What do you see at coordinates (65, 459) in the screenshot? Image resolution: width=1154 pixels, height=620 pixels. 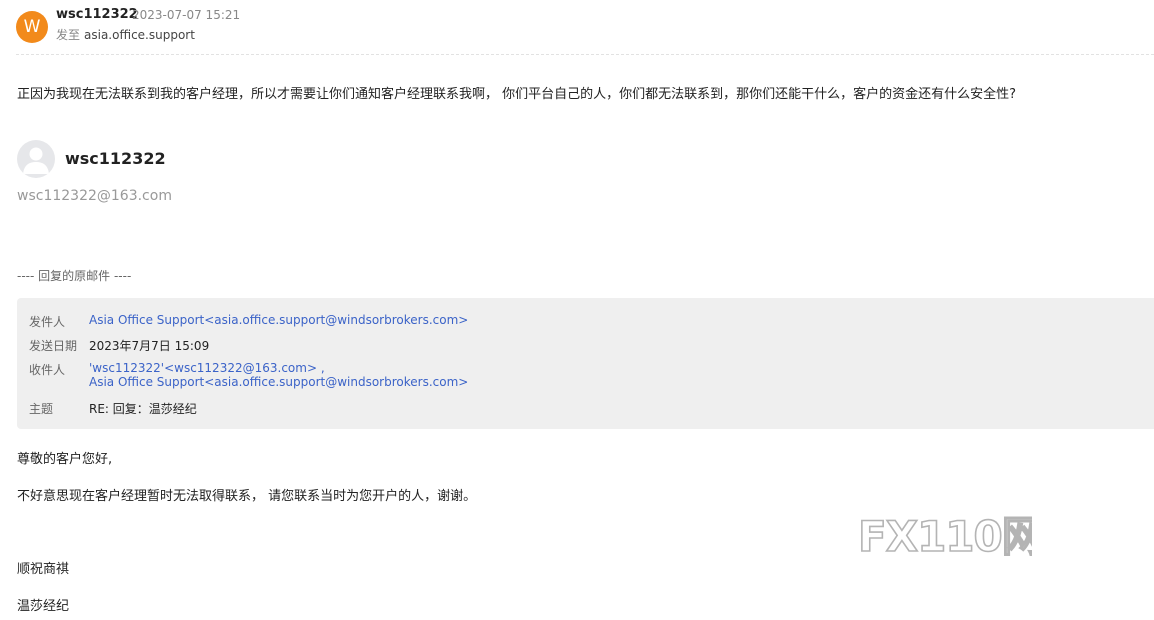 I see `original-greeting: 尊敬的客户您好,` at bounding box center [65, 459].